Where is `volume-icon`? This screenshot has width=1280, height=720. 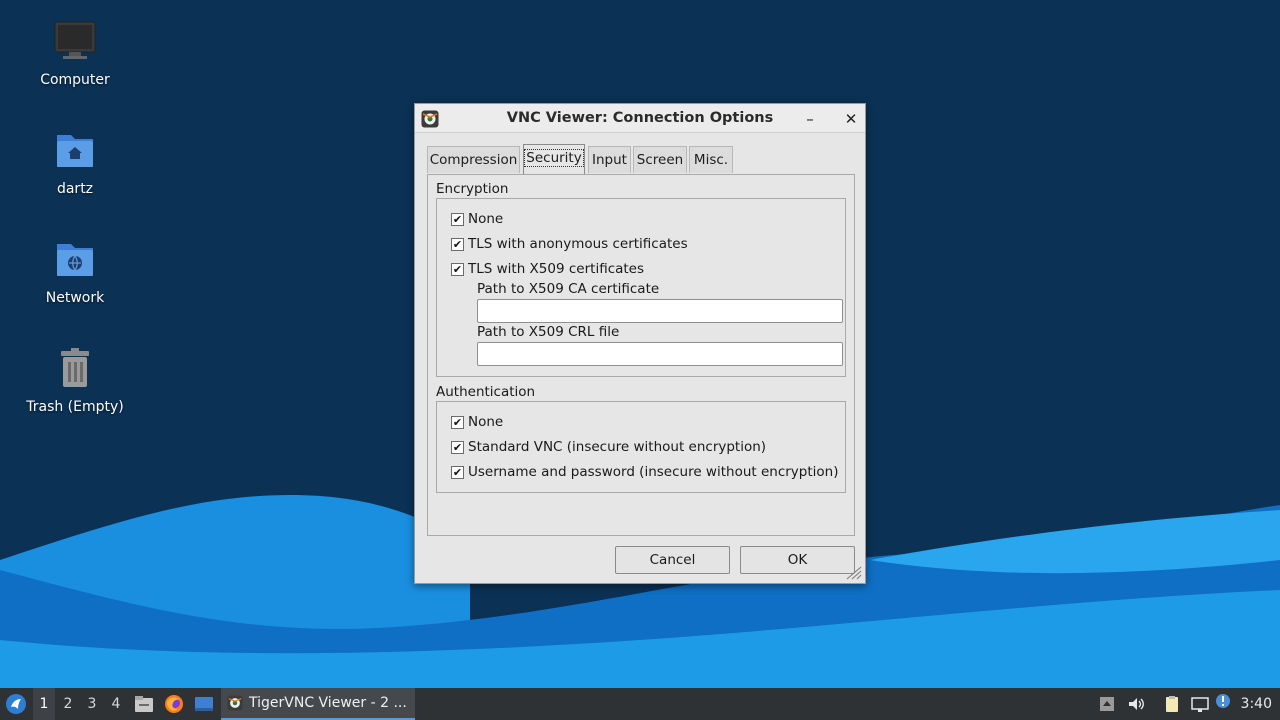
volume-icon is located at coordinates (1136, 704).